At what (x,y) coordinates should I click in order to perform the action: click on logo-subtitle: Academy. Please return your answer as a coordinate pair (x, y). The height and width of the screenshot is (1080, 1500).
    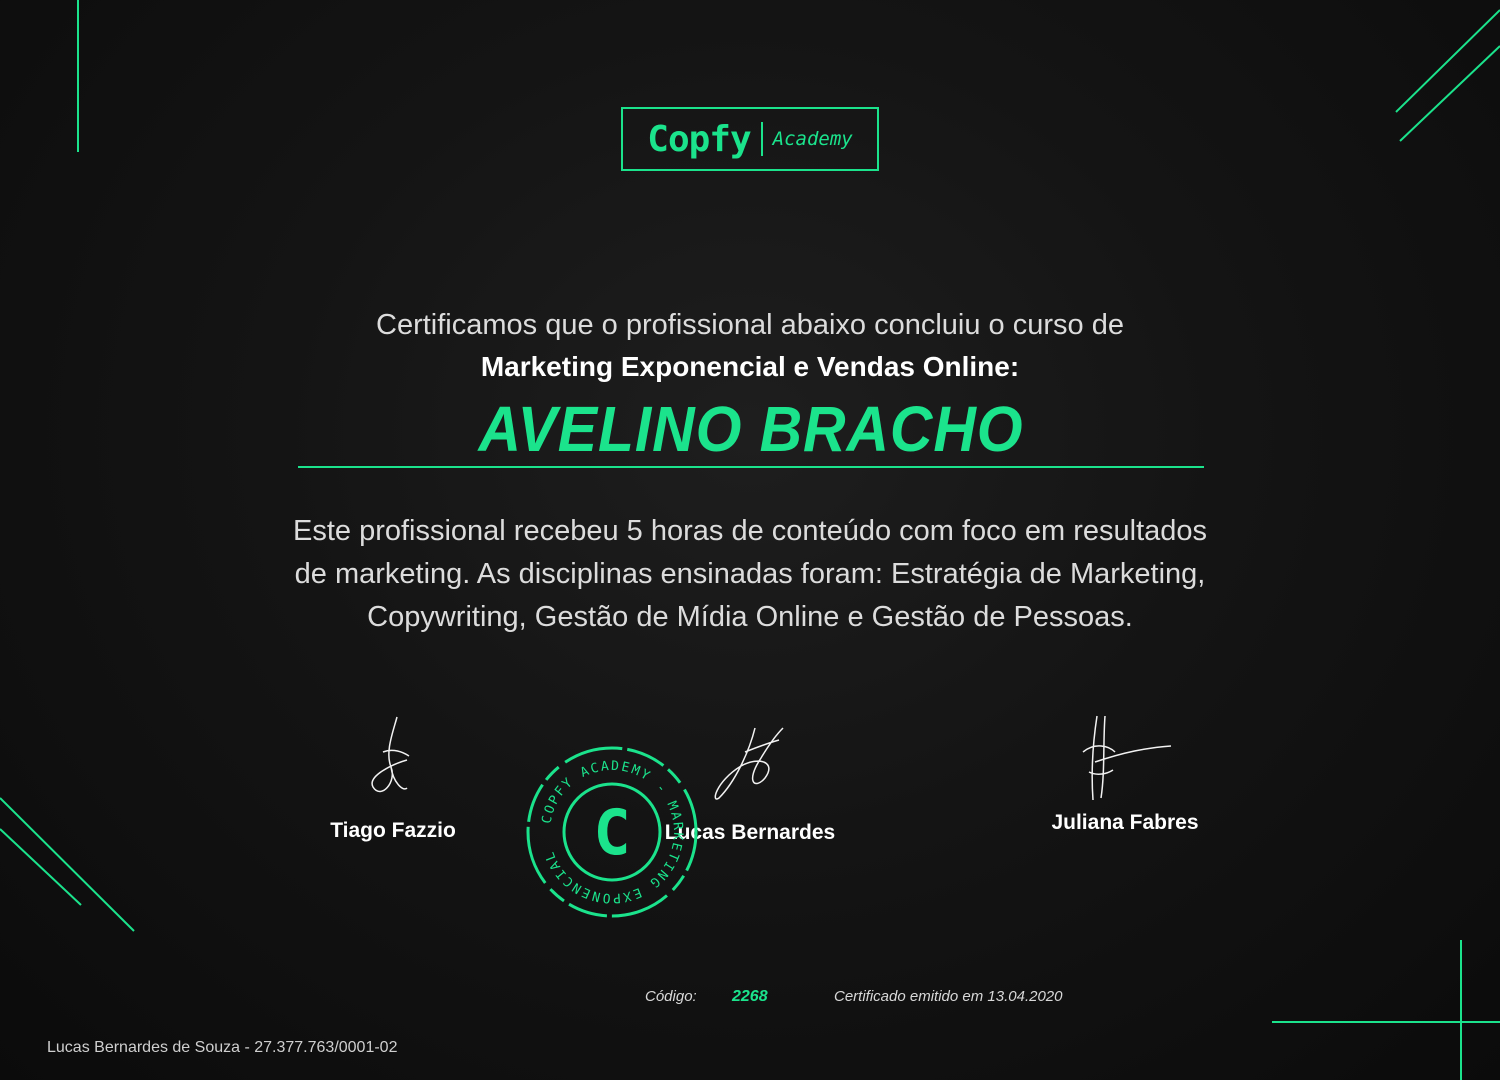
    Looking at the image, I should click on (812, 139).